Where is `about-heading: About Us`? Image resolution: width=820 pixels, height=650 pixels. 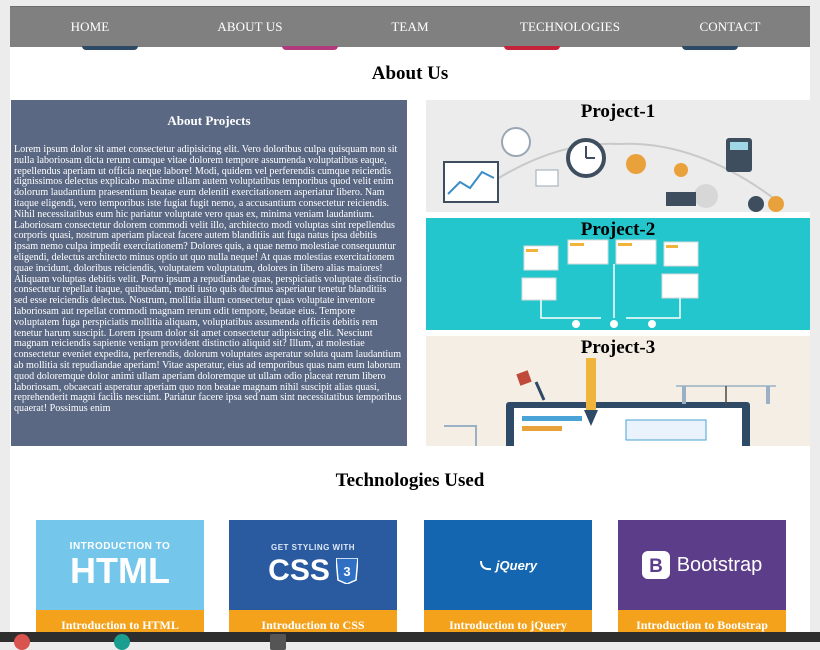
about-heading: About Us is located at coordinates (410, 73).